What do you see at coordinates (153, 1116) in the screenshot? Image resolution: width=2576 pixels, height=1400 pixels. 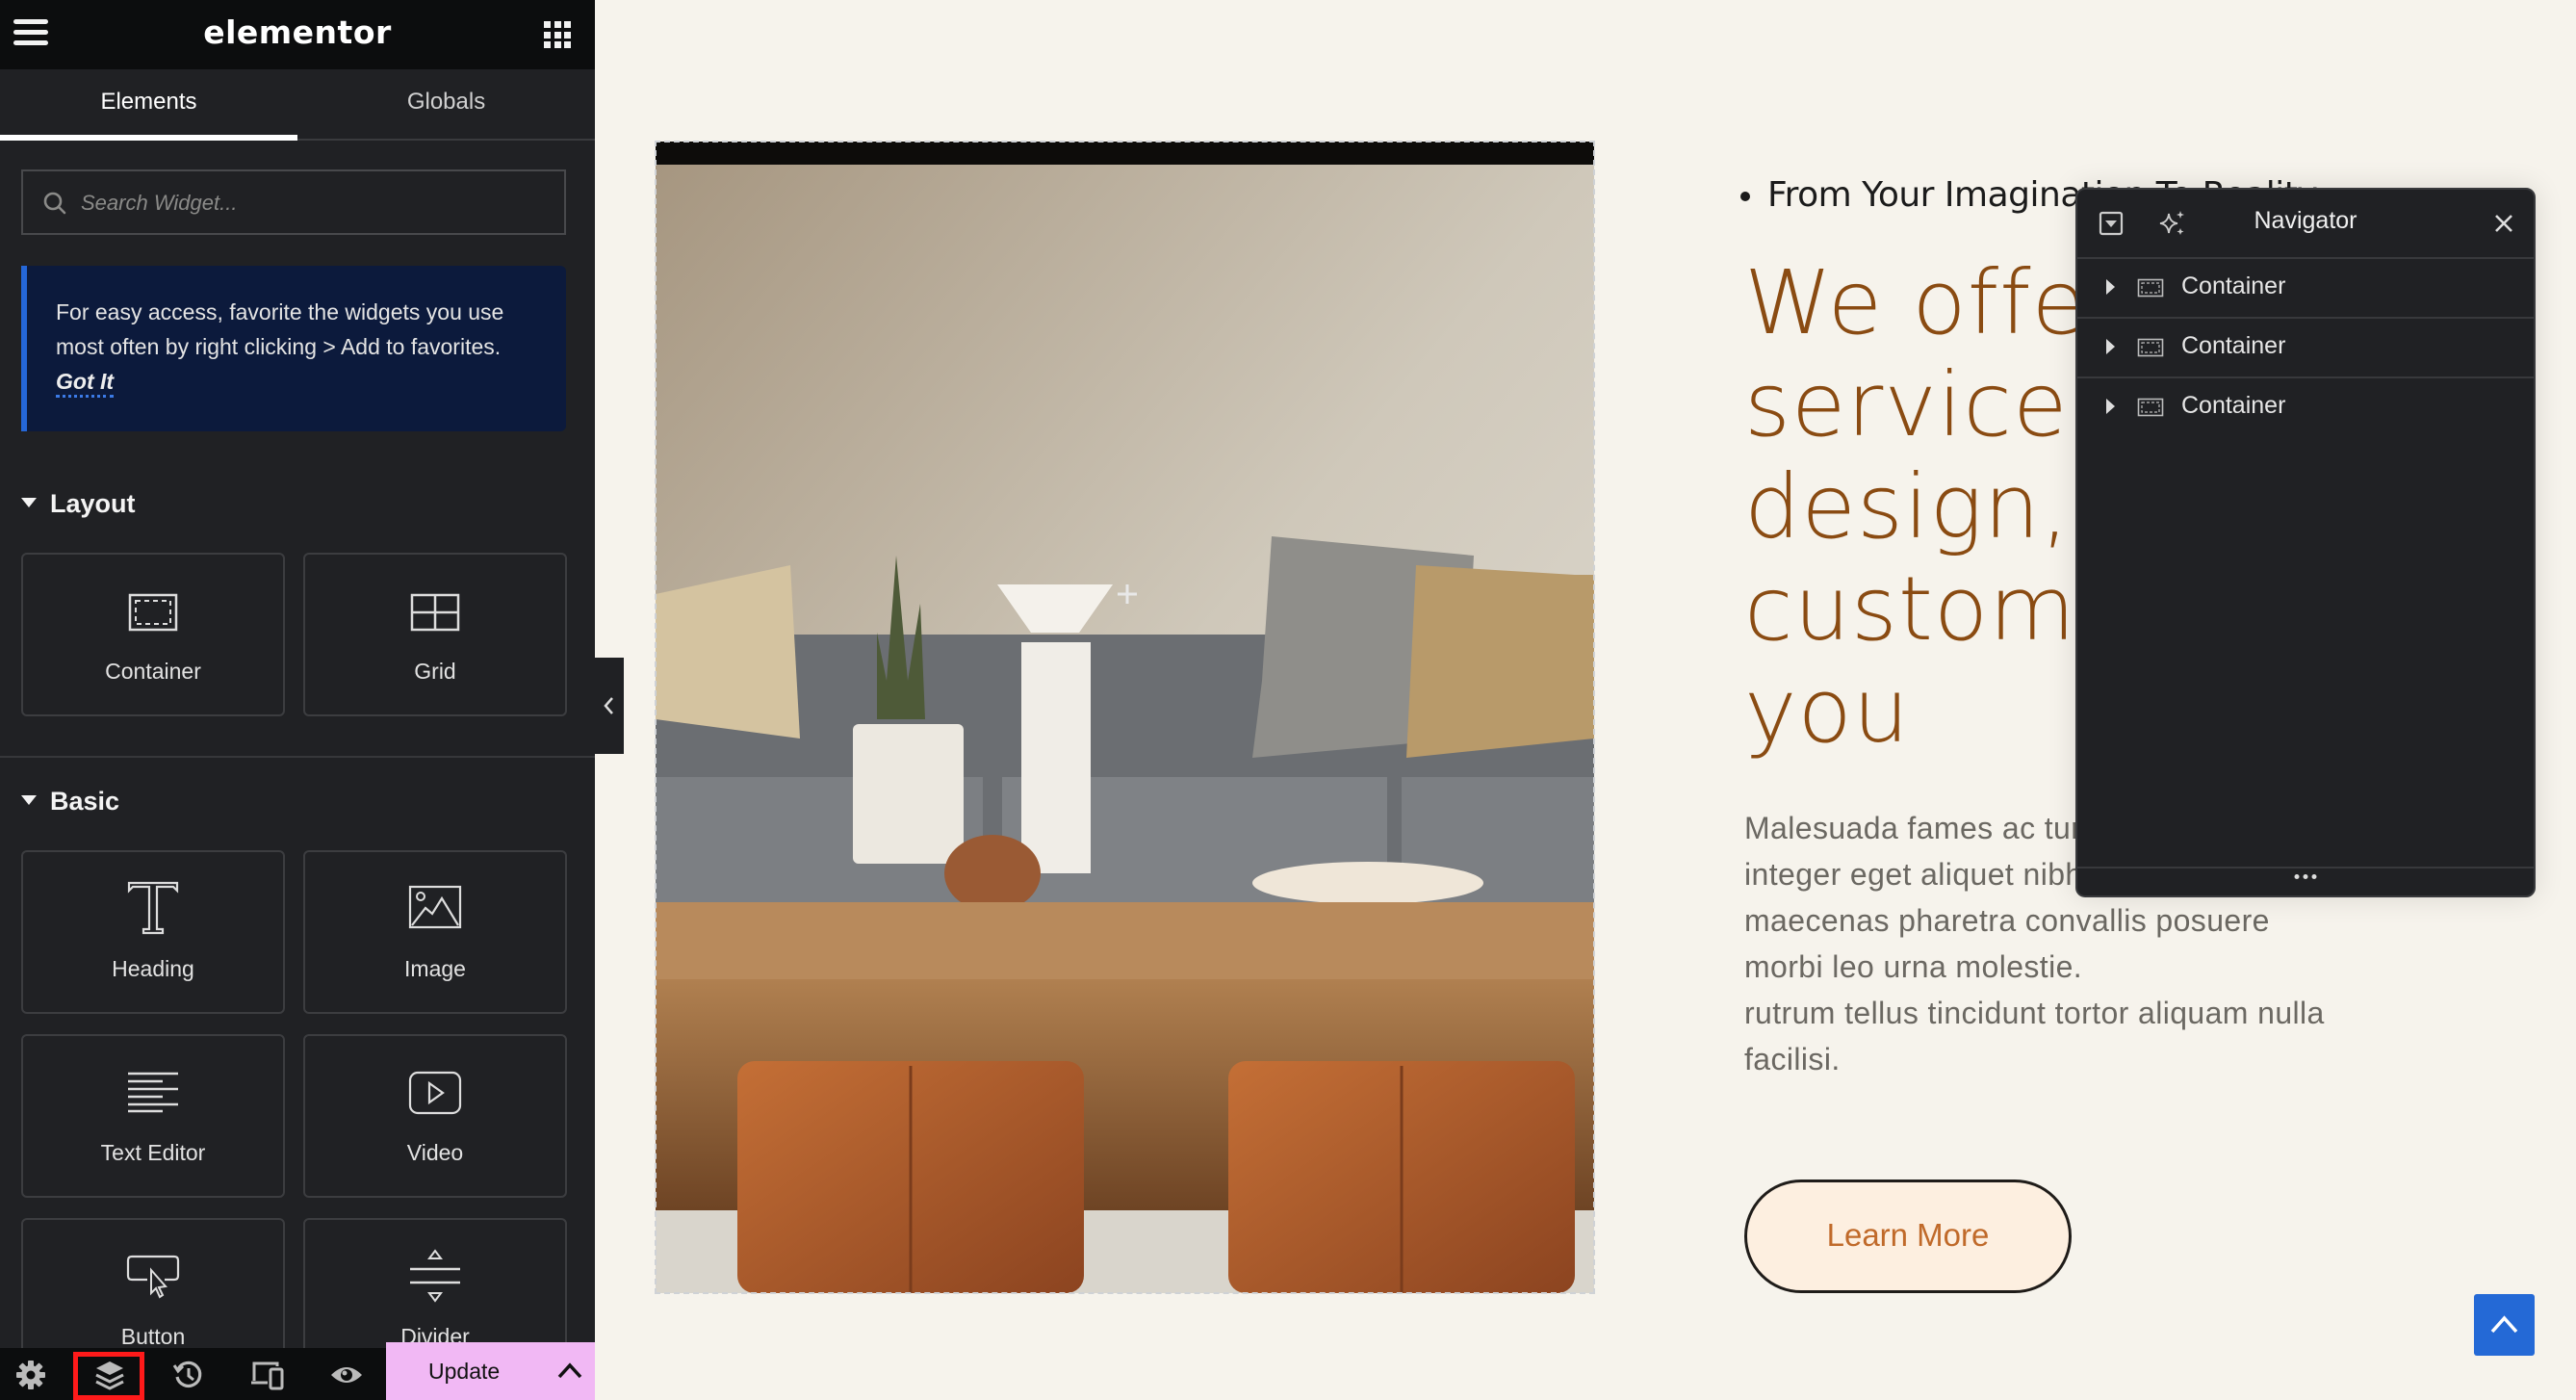 I see `widget-text-editor: Text Editor` at bounding box center [153, 1116].